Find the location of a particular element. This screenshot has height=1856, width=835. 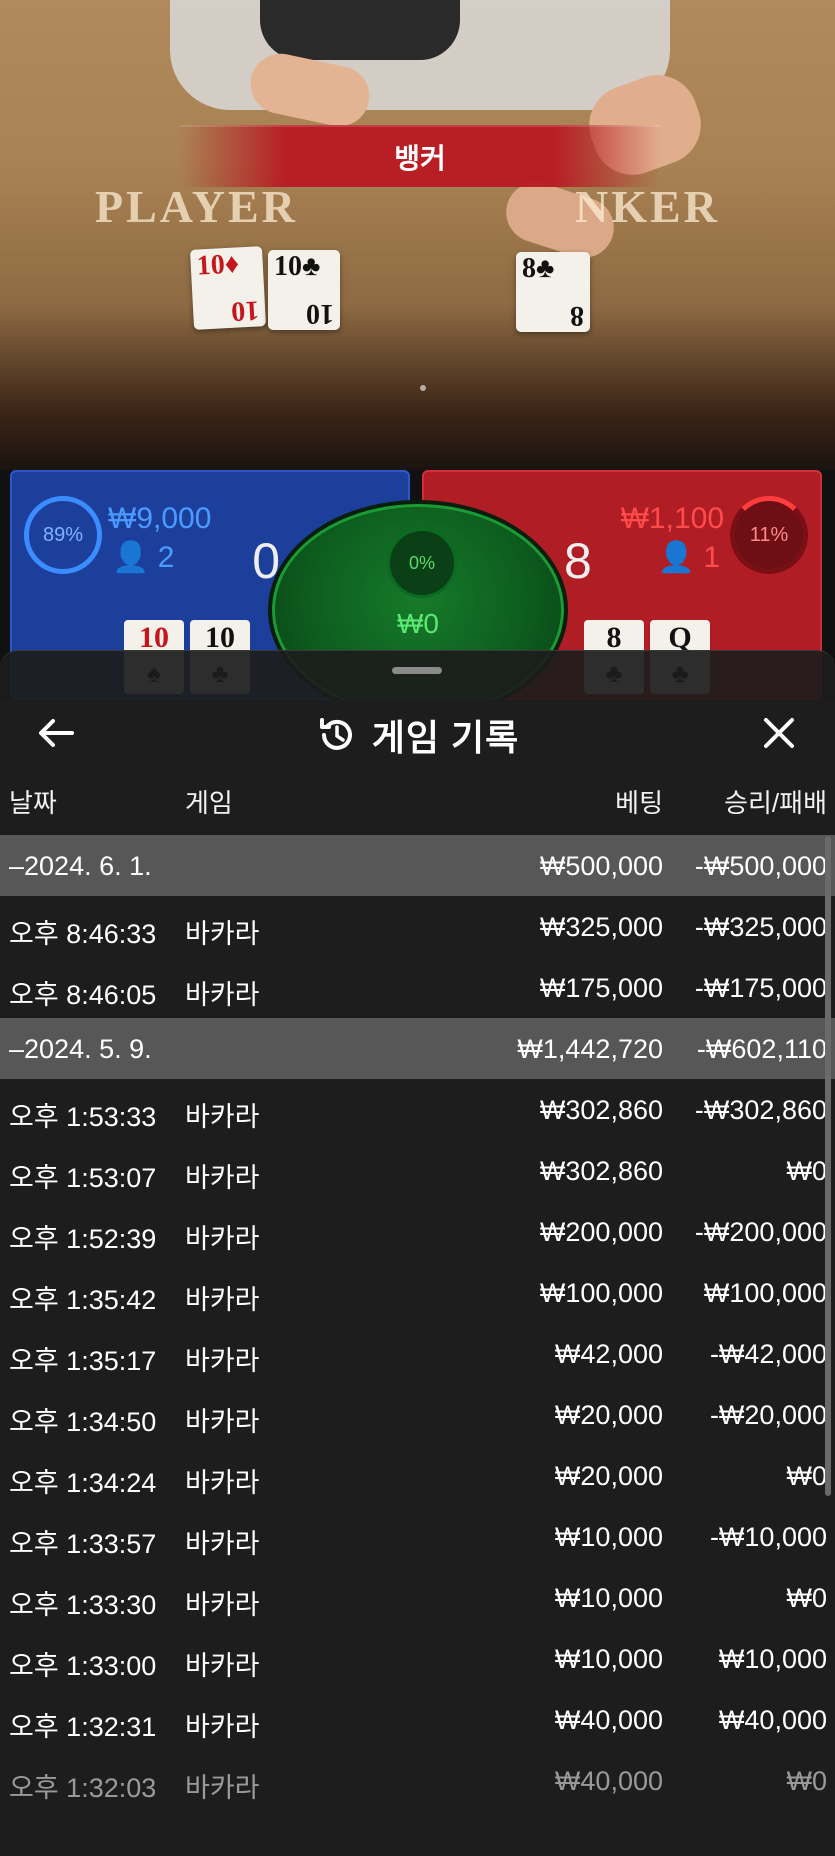

row-result: -₩200,000 is located at coordinates (760, 1232).